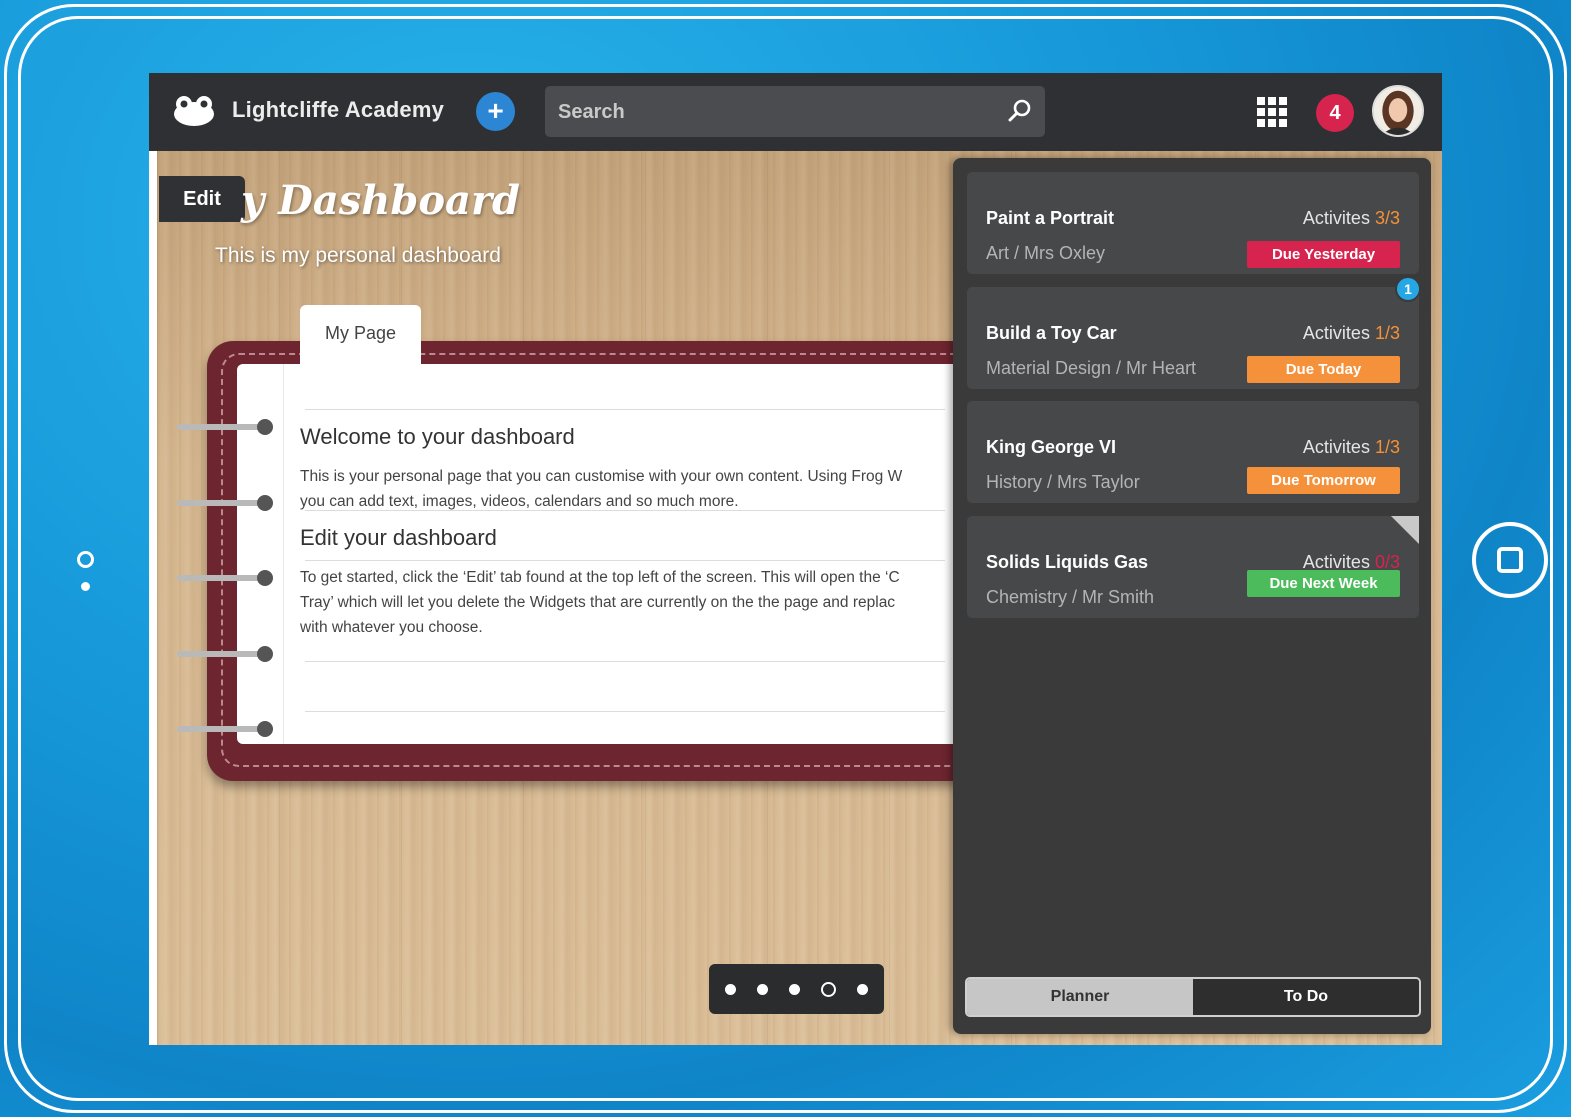 Image resolution: width=1571 pixels, height=1117 pixels. I want to click on task-activities: Activites 3/3, so click(1351, 218).